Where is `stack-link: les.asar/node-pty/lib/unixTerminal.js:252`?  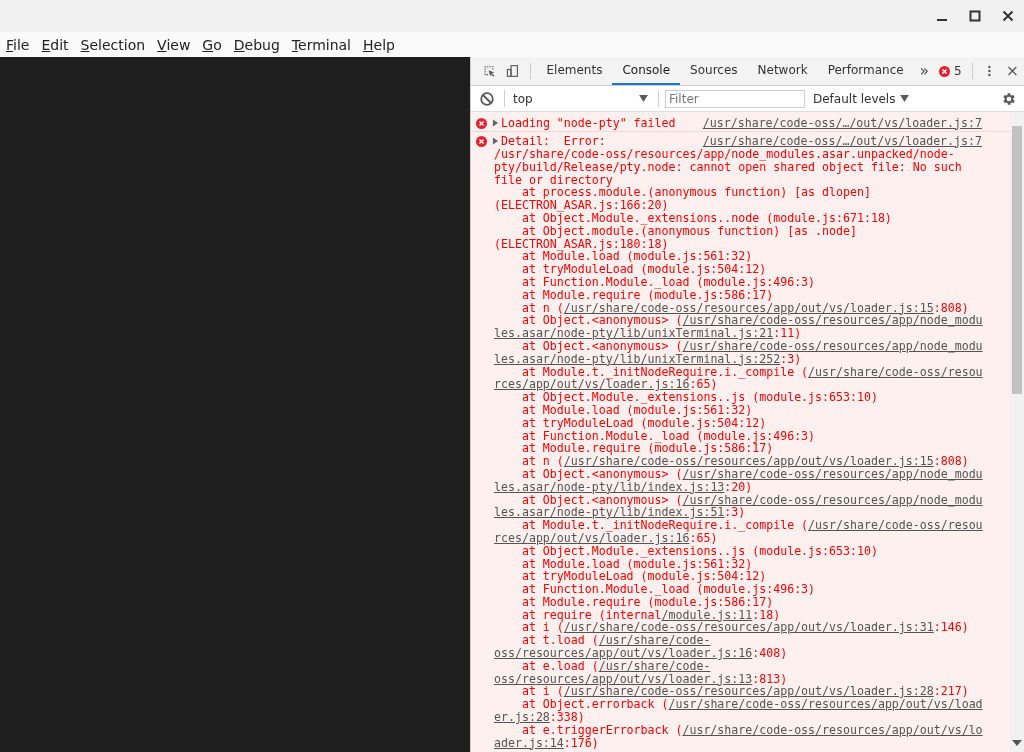 stack-link: les.asar/node-pty/lib/unixTerminal.js:252 is located at coordinates (637, 358).